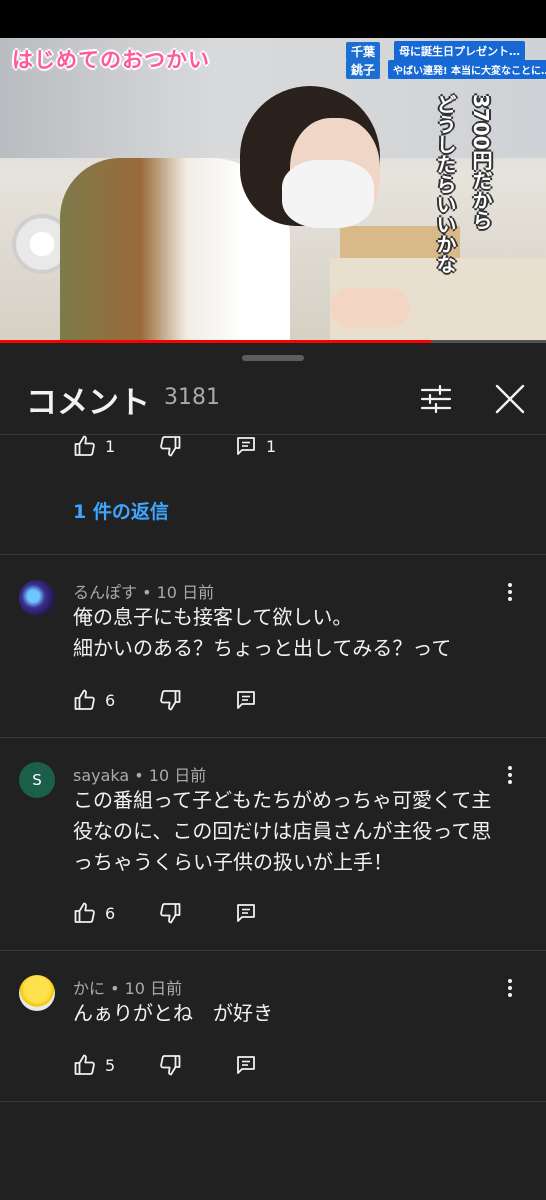 This screenshot has height=1200, width=546. I want to click on comment-text-line: 細かいのある？ちょっと出してみる？って, so click(262, 648).